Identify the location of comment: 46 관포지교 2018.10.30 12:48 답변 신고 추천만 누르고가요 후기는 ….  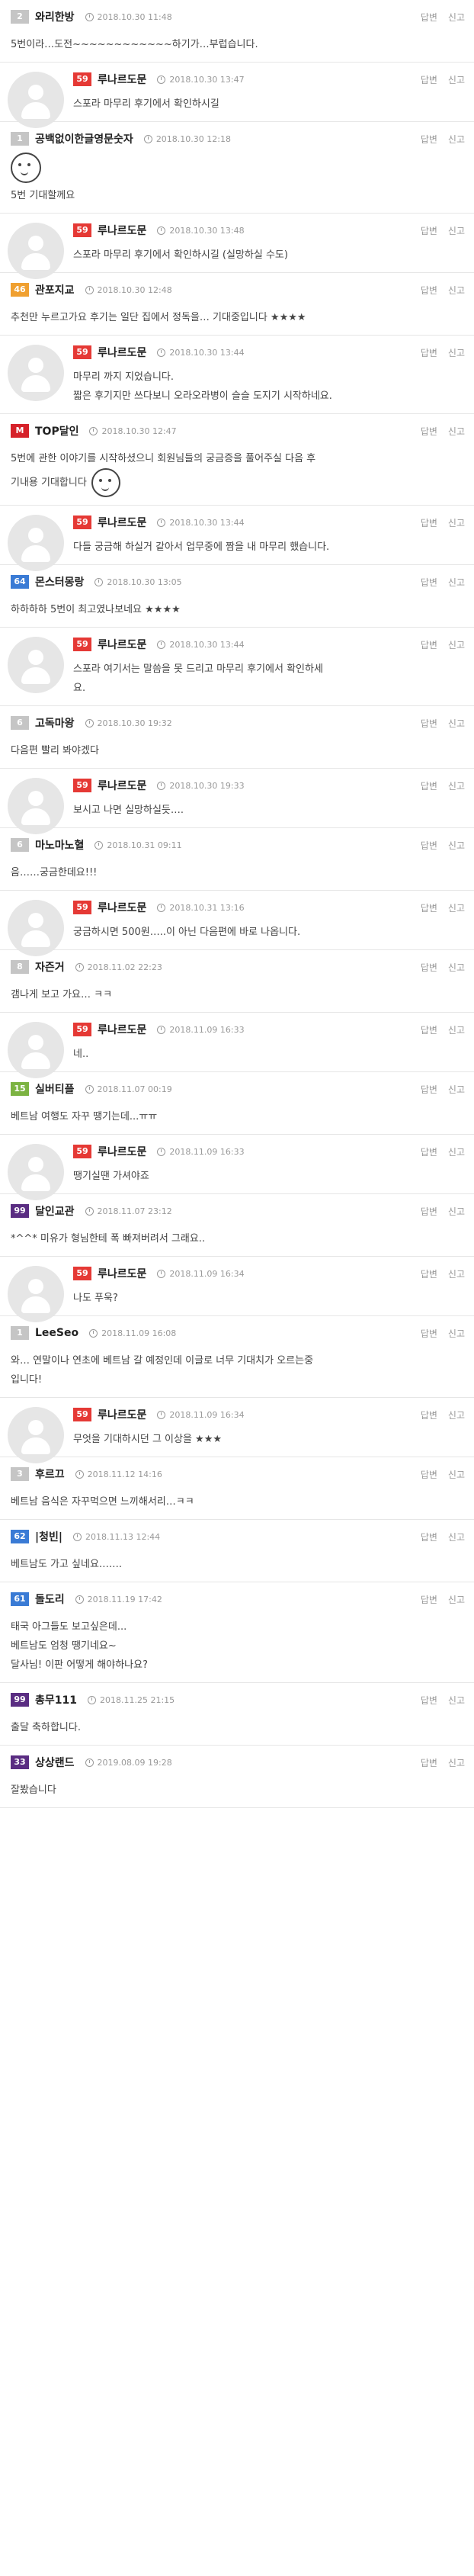
(237, 304).